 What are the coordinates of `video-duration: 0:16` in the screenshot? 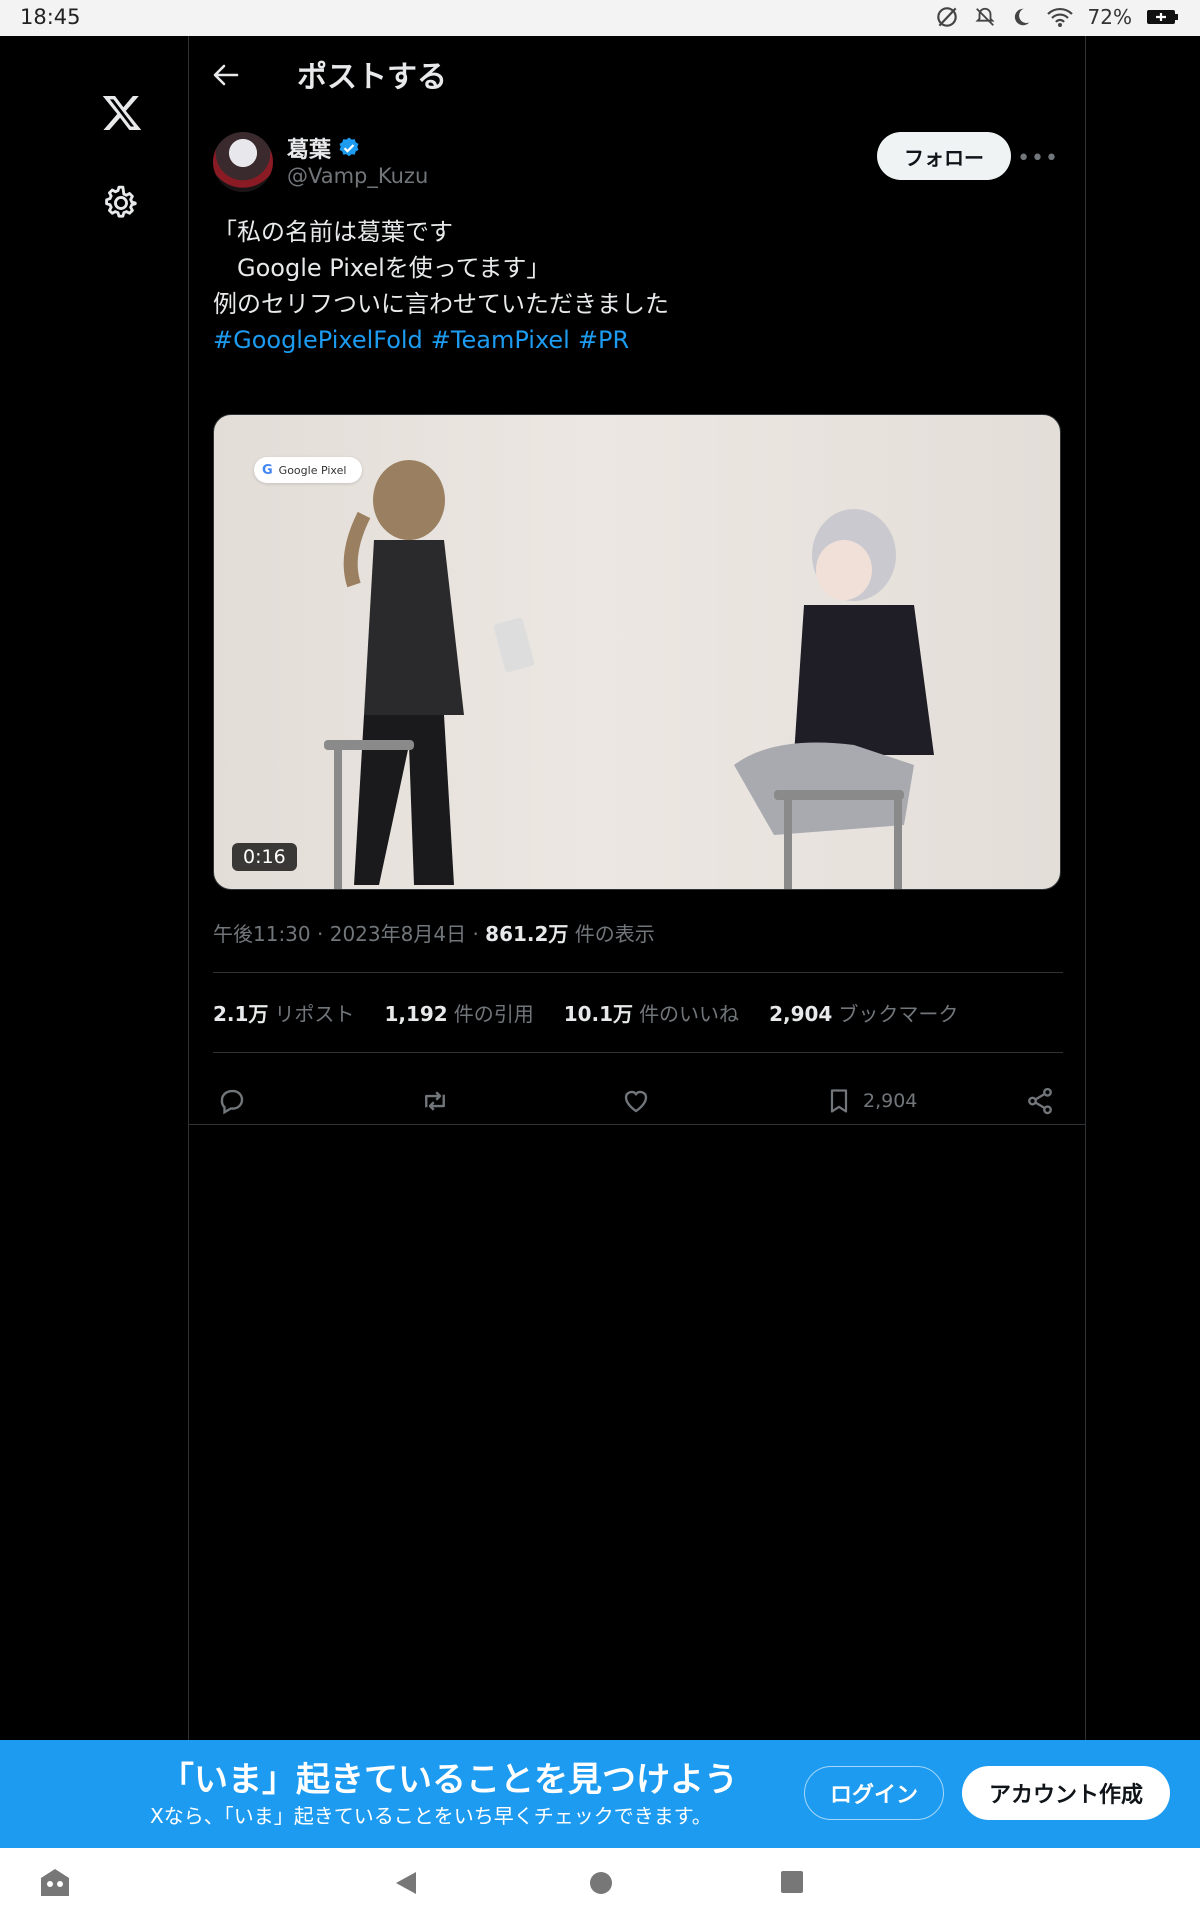 It's located at (264, 857).